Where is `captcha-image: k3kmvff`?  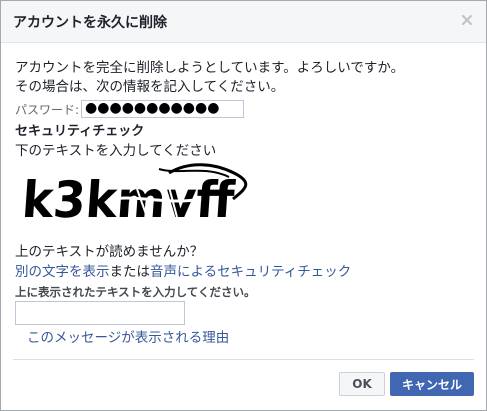
captcha-image: k3kmvff is located at coordinates (134, 194).